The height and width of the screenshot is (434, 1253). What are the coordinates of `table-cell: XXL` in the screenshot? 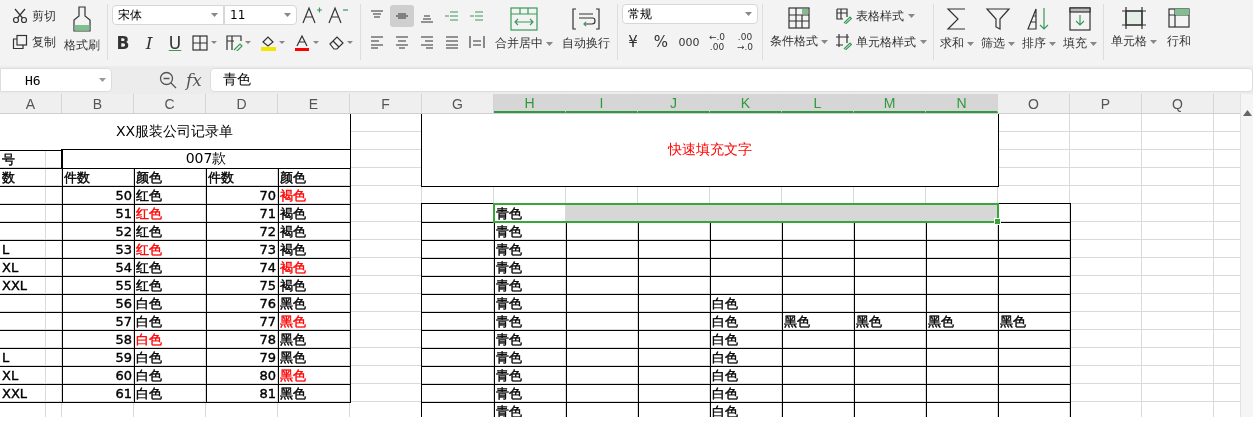 It's located at (31, 393).